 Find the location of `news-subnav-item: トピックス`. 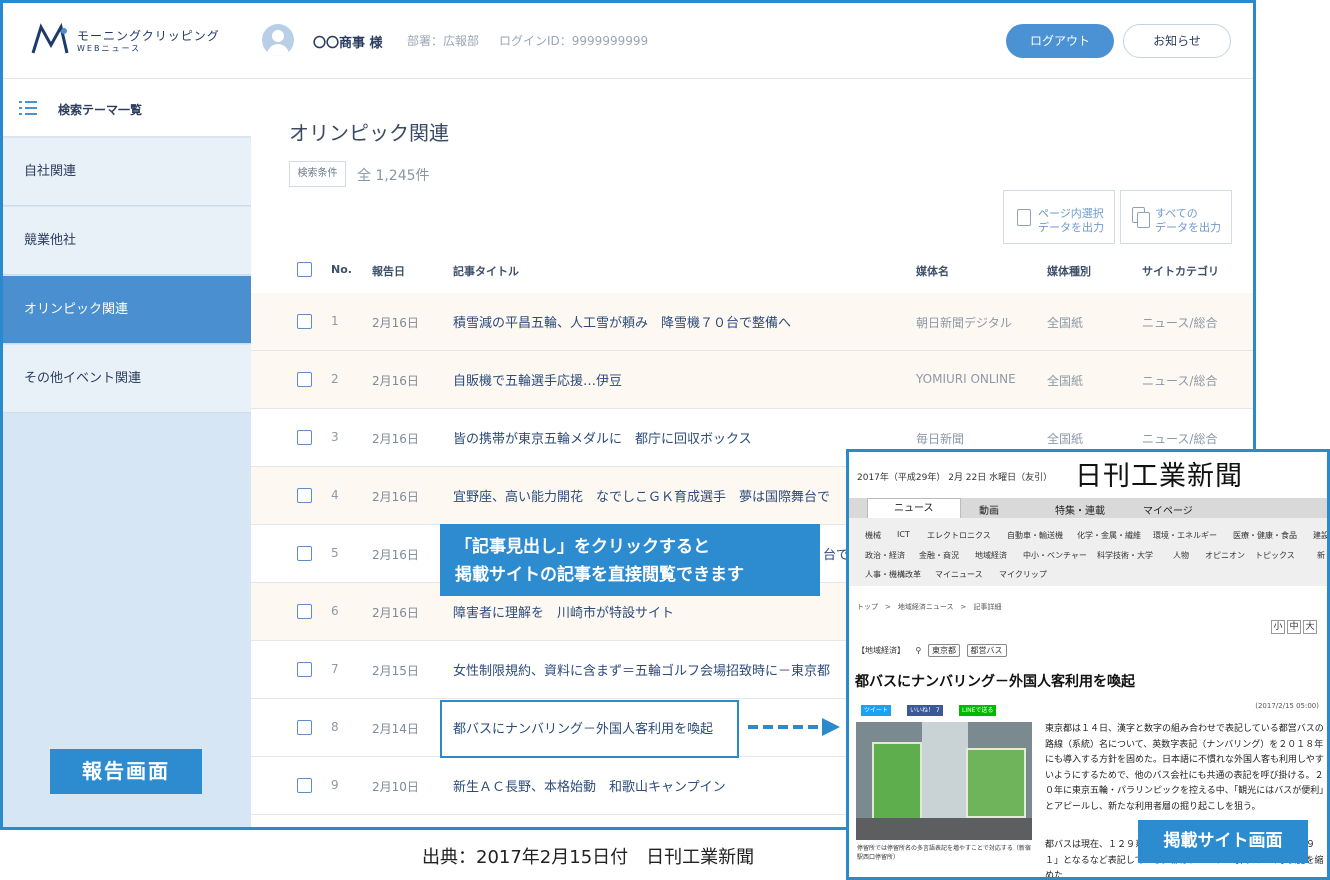

news-subnav-item: トピックス is located at coordinates (1275, 555).